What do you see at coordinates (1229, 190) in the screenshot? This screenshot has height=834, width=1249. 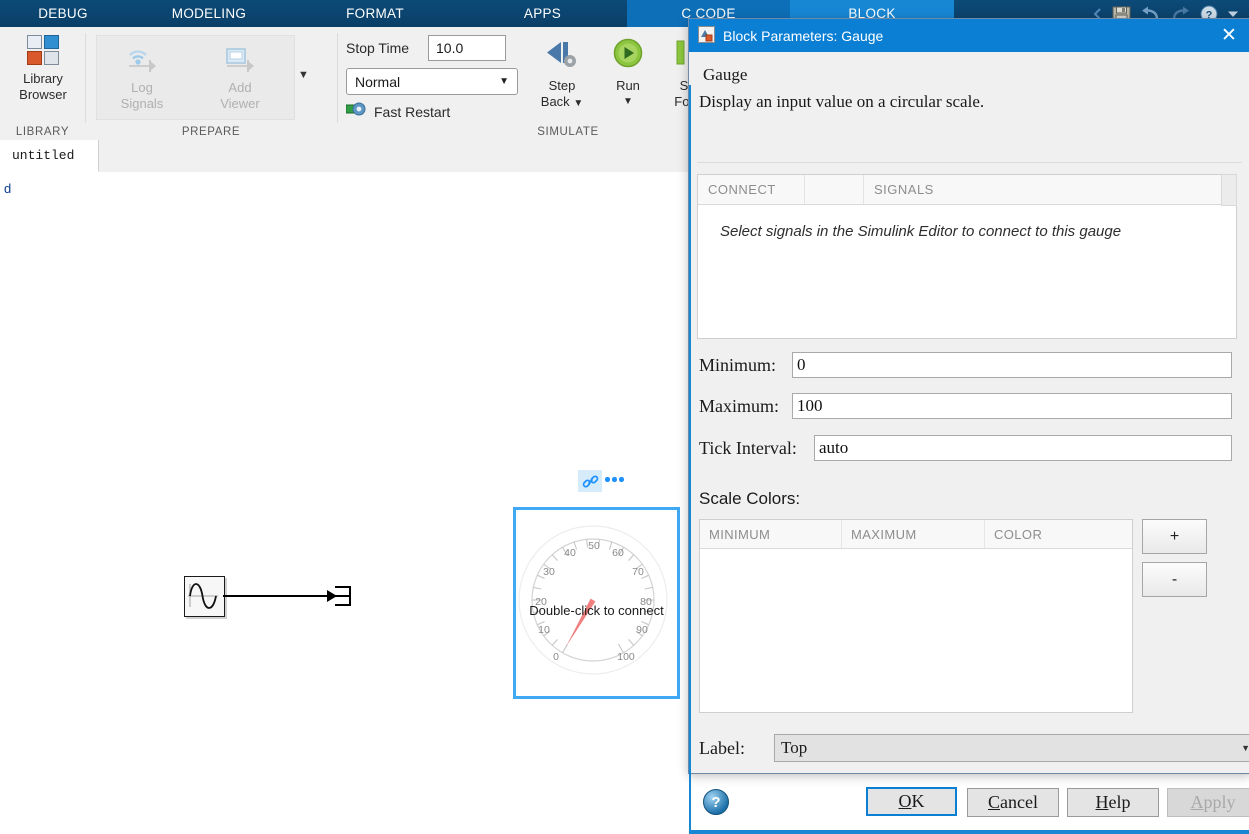 I see `table-scroll-corner` at bounding box center [1229, 190].